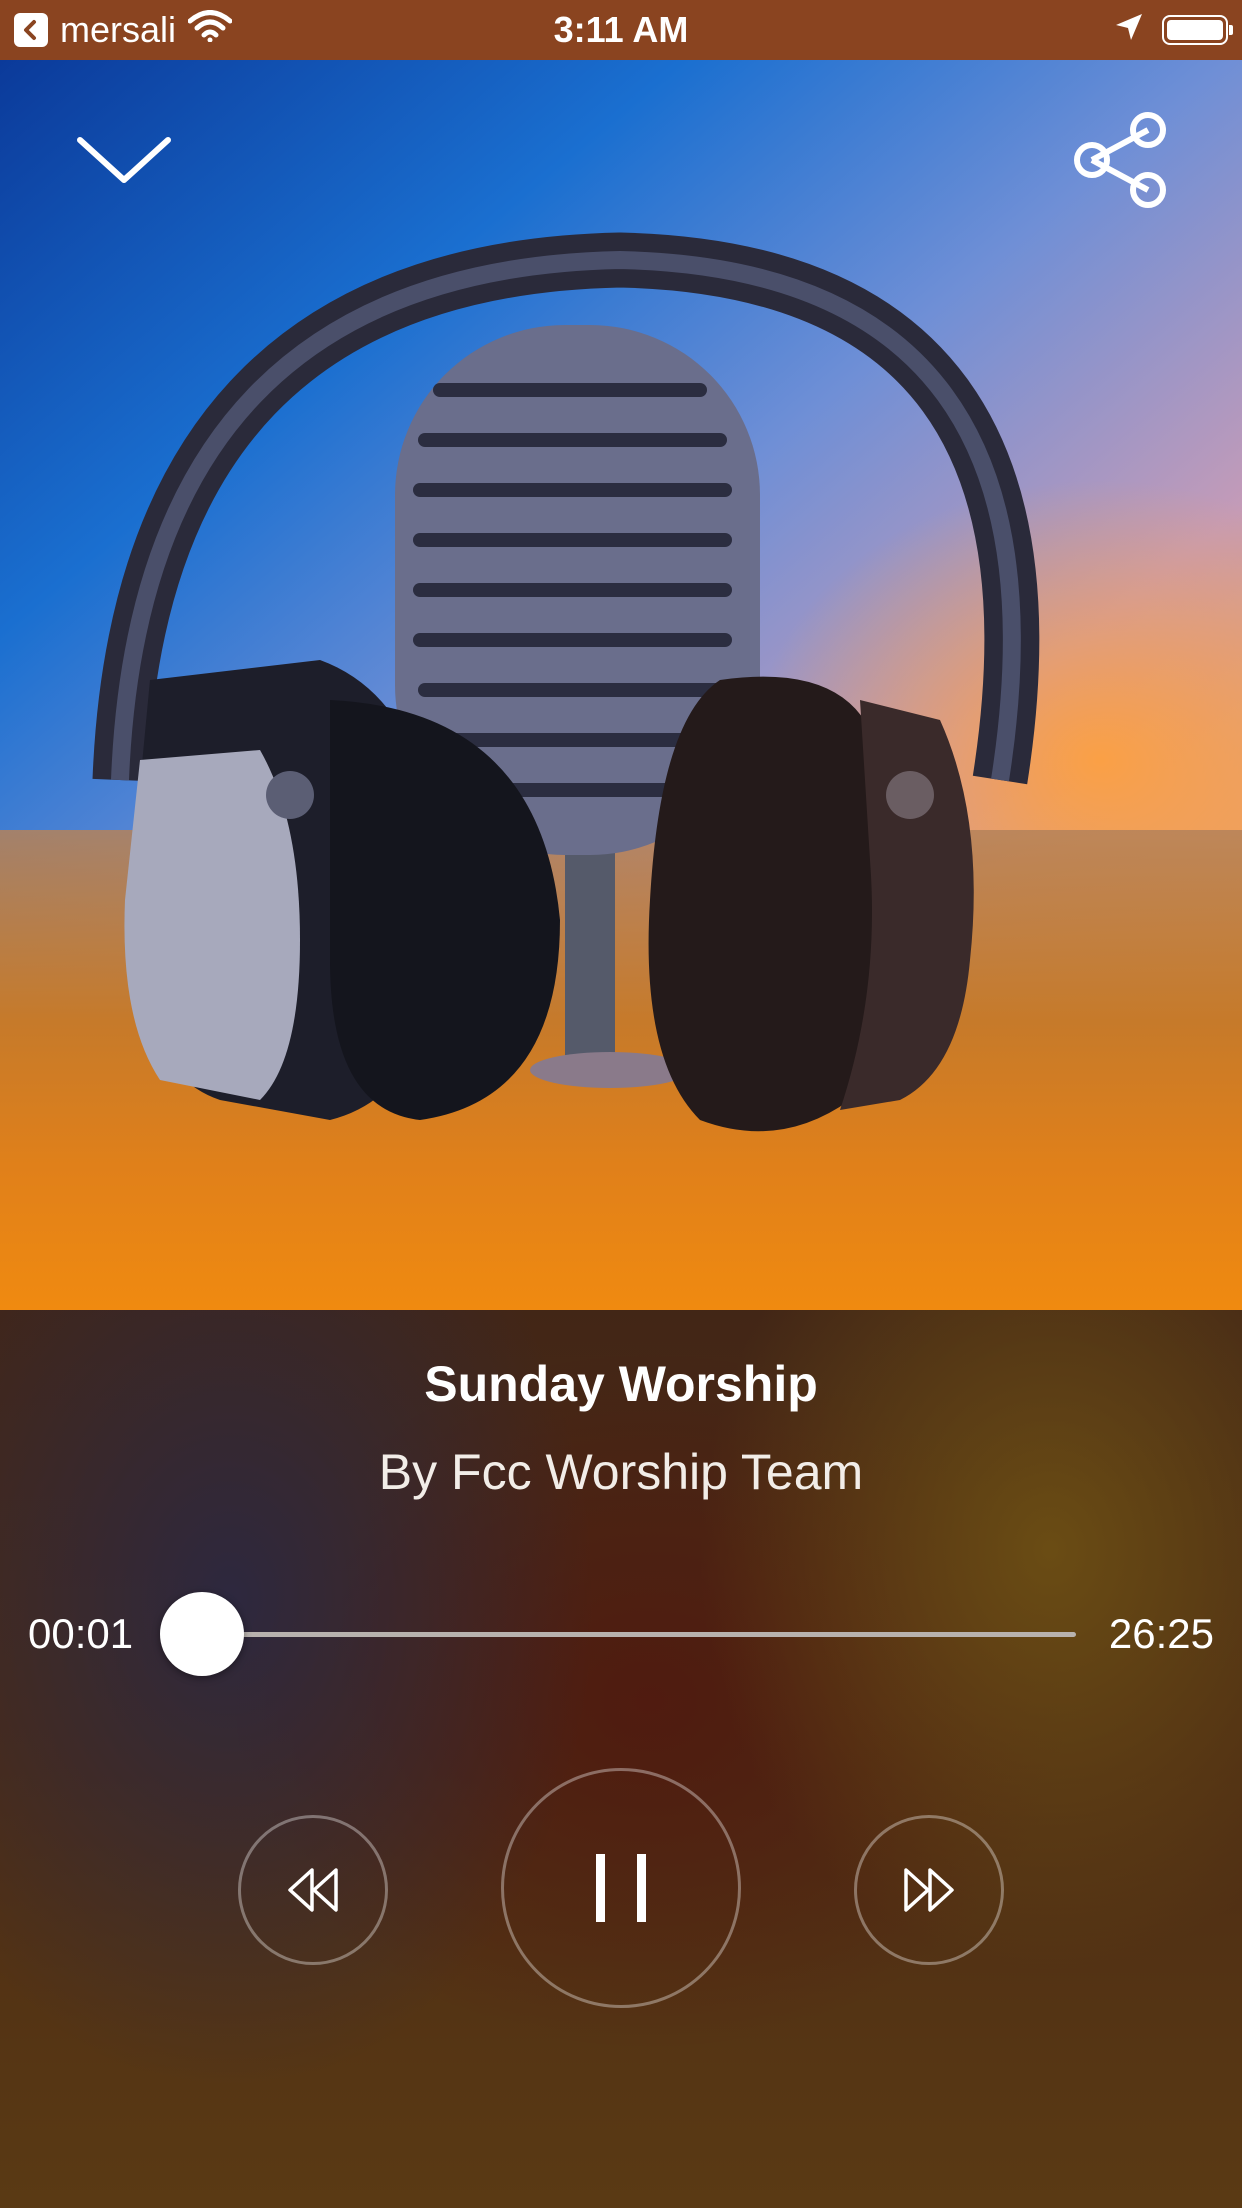 The height and width of the screenshot is (2208, 1242). I want to click on share-icon, so click(1120, 160).